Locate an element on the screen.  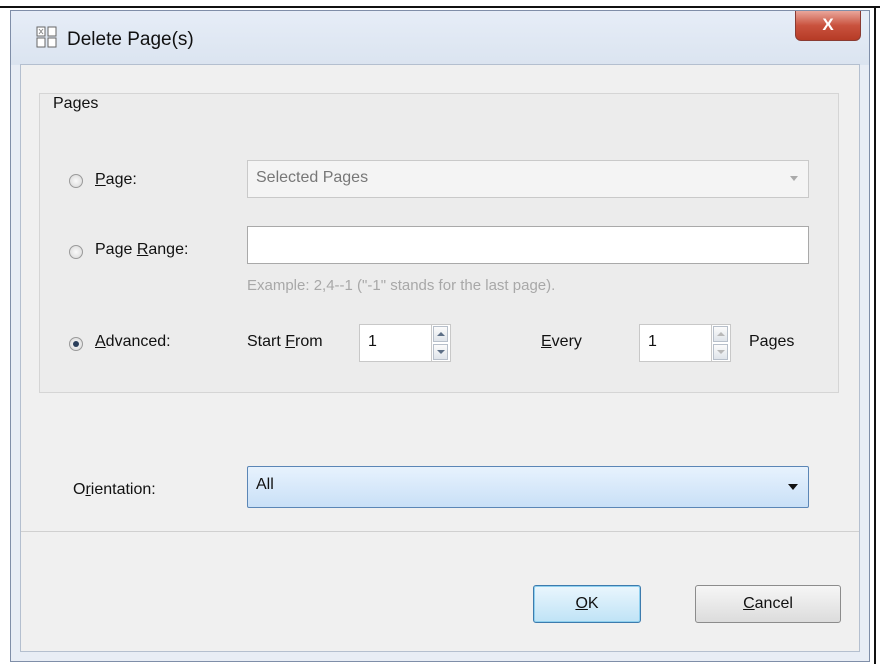
close-button: X is located at coordinates (828, 26).